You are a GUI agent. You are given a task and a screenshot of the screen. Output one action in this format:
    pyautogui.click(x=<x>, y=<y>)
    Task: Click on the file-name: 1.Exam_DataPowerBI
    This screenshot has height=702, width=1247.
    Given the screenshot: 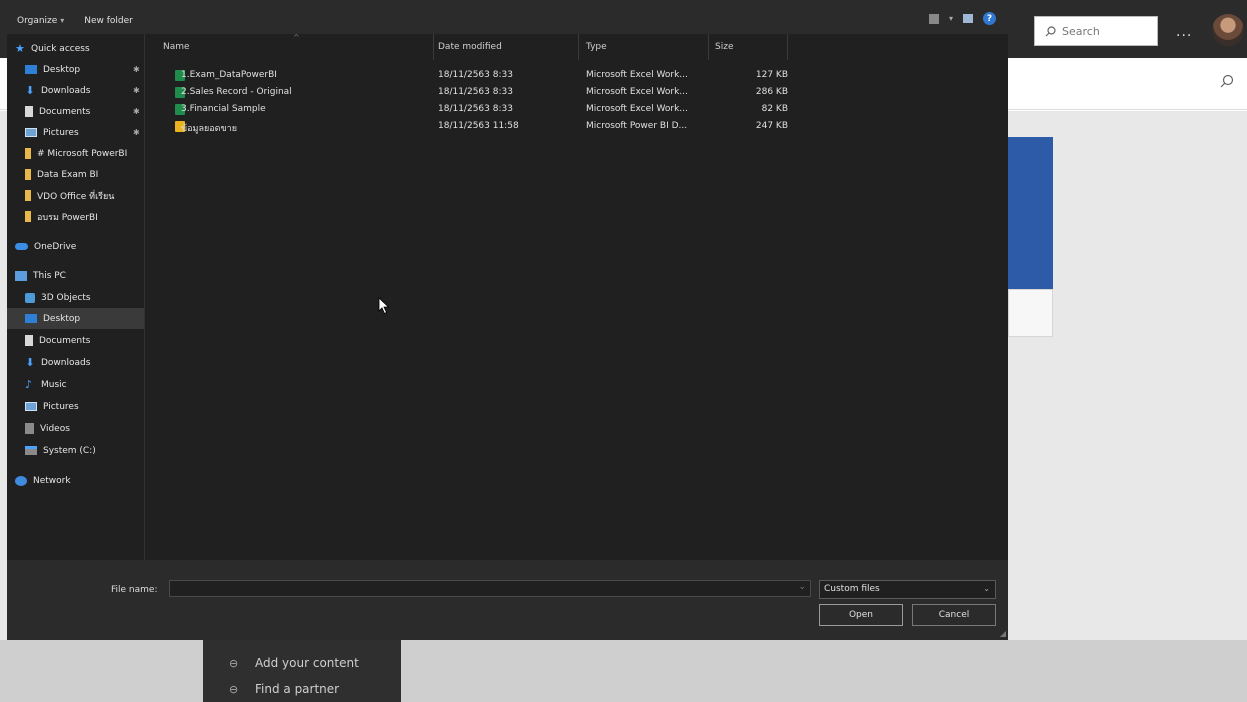 What is the action you would take?
    pyautogui.click(x=229, y=75)
    